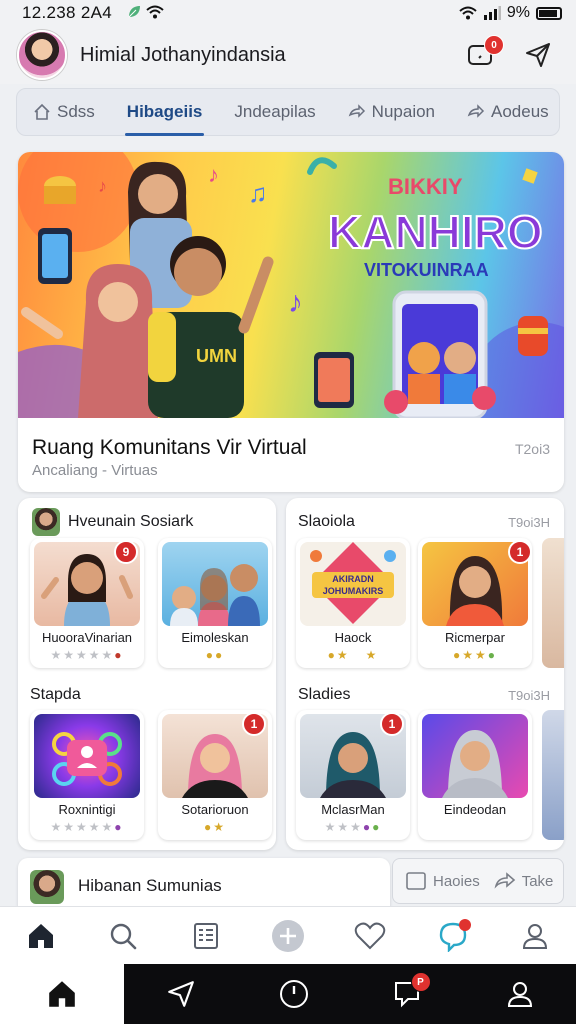  I want to click on haoies-button: Haoies, so click(442, 881).